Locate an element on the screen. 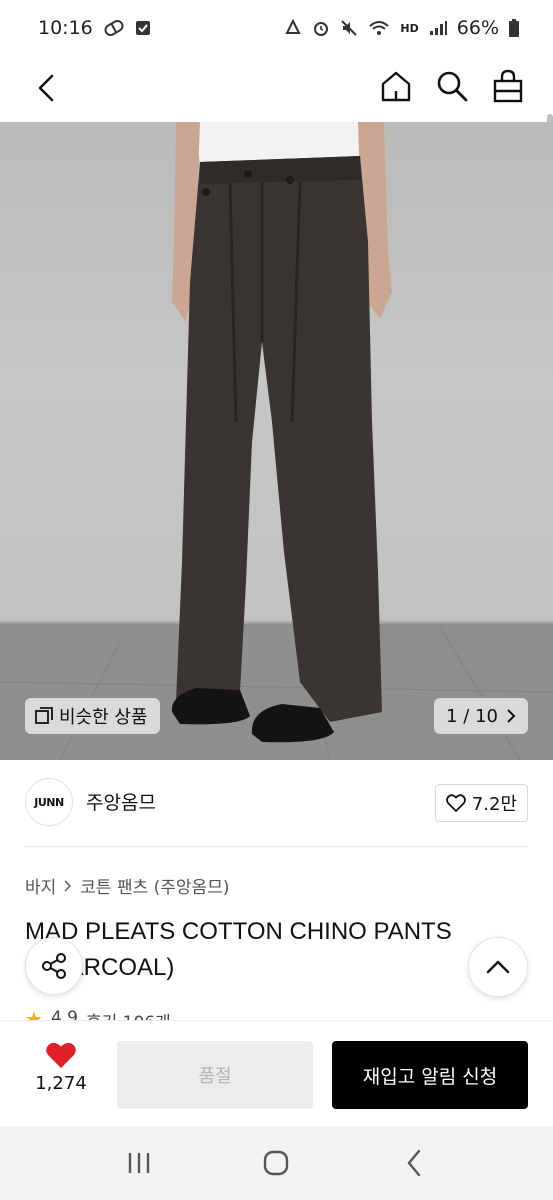 This screenshot has width=553, height=1200. recent-apps-icon is located at coordinates (139, 1163).